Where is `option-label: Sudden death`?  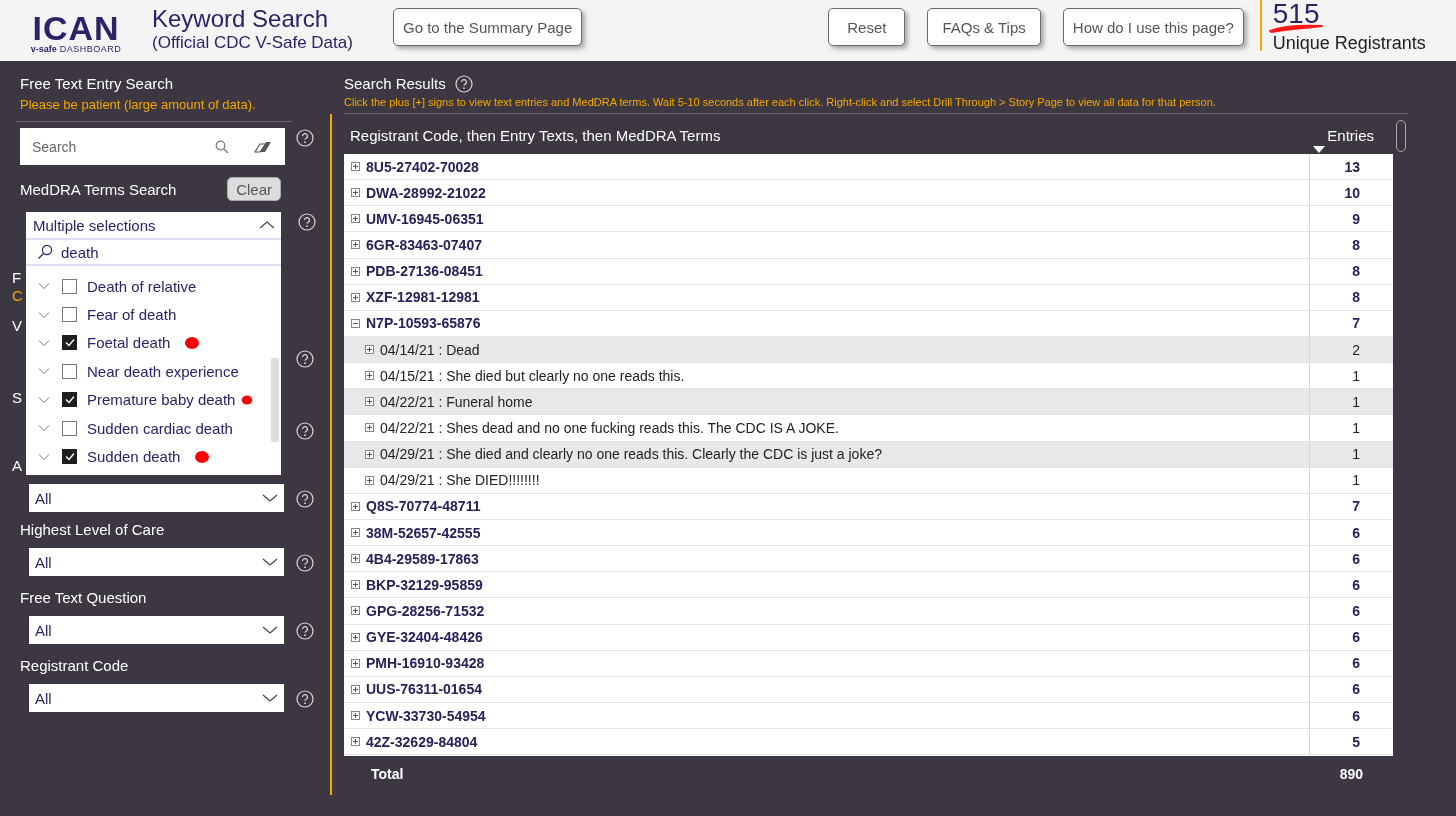 option-label: Sudden death is located at coordinates (134, 457).